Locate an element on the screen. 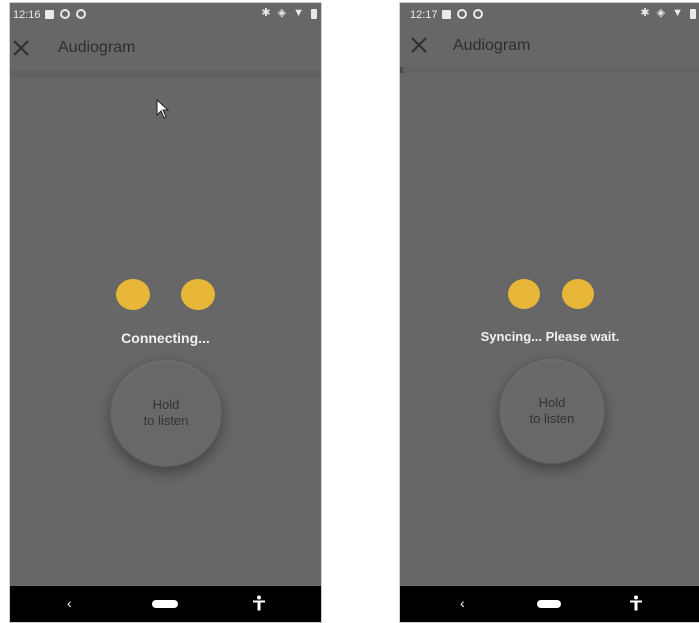  mouse-cursor-icon is located at coordinates (163, 109).